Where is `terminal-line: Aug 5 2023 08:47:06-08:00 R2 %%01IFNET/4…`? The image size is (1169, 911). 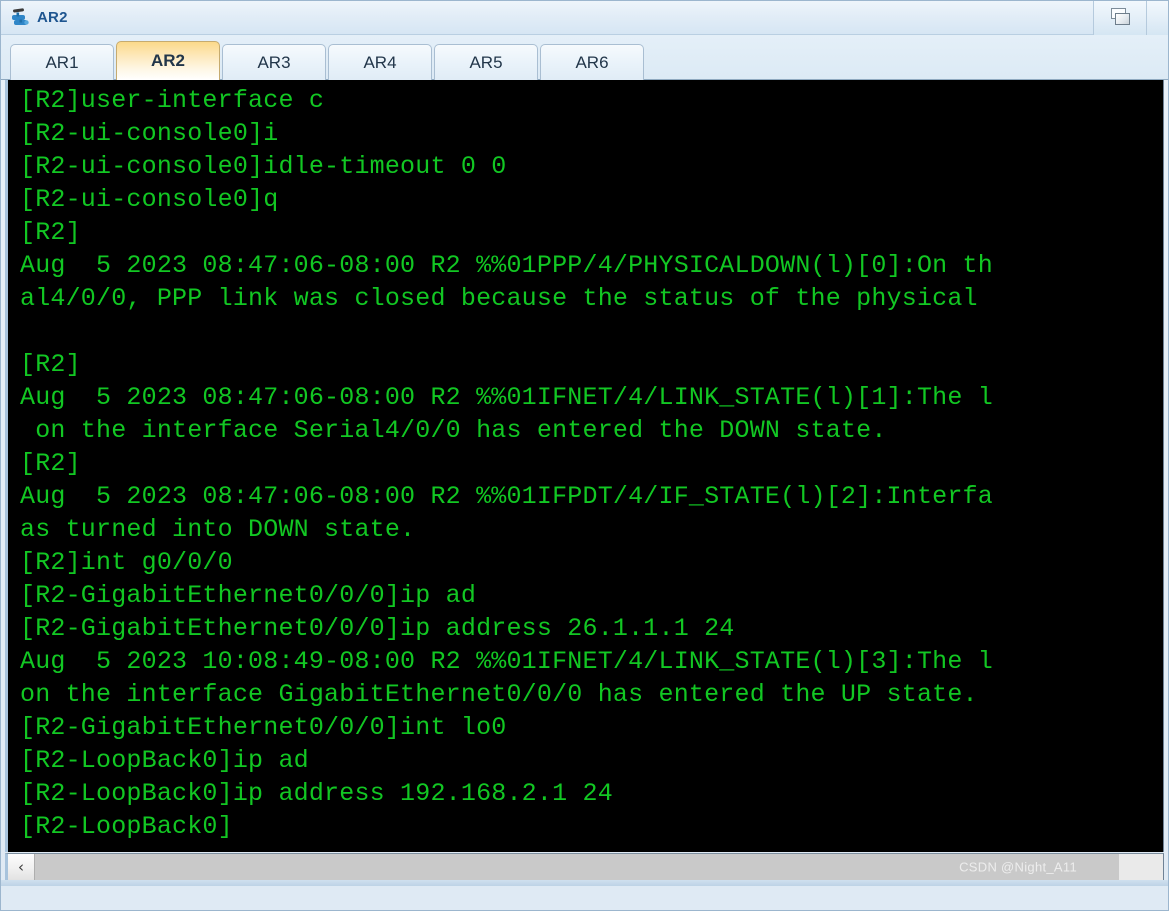 terminal-line: Aug 5 2023 08:47:06-08:00 R2 %%01IFNET/4… is located at coordinates (506, 397).